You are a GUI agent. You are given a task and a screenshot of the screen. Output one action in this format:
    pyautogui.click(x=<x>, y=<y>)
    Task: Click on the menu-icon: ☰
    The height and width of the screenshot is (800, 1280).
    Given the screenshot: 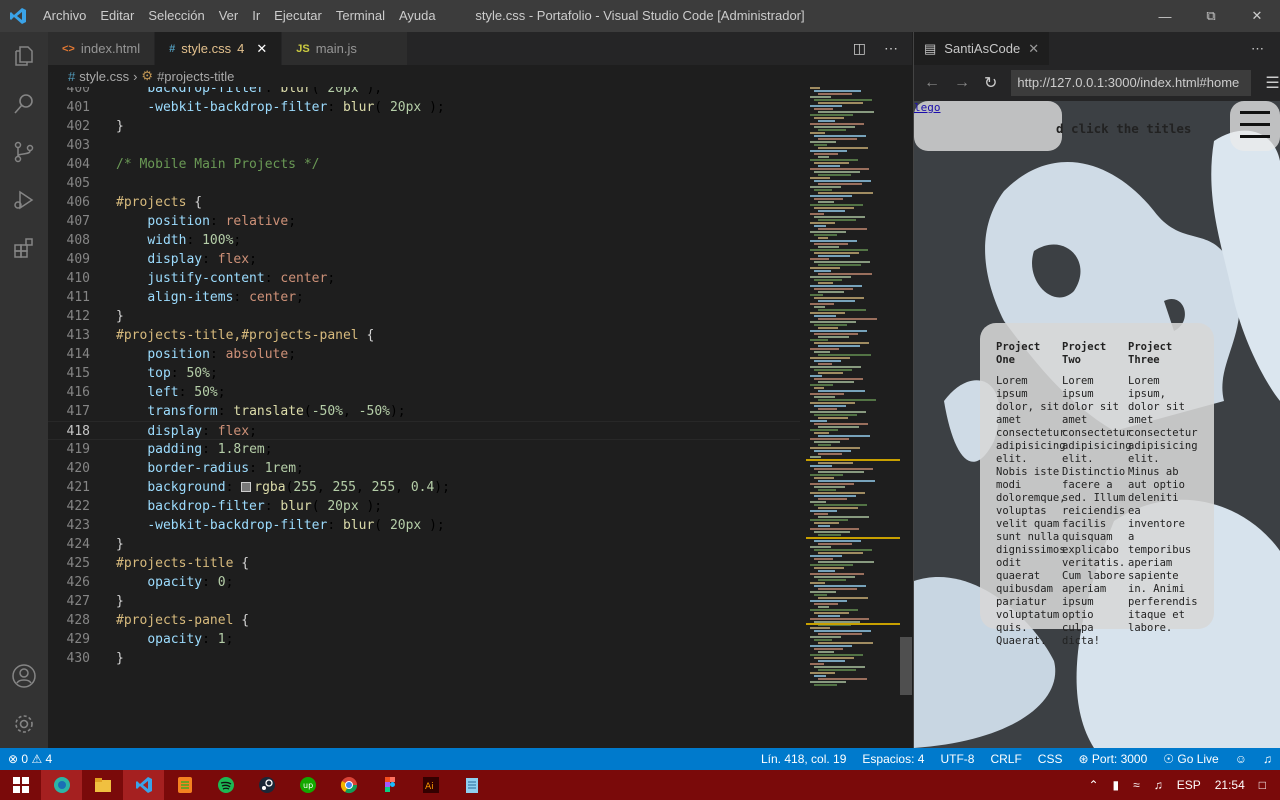 What is the action you would take?
    pyautogui.click(x=1272, y=83)
    